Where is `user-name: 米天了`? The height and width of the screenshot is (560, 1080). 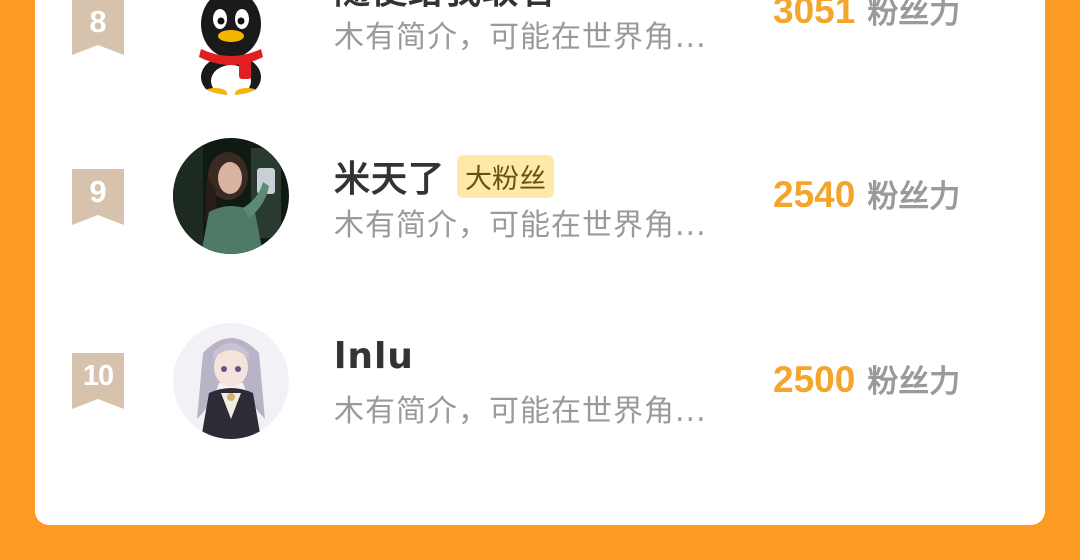 user-name: 米天了 is located at coordinates (389, 176).